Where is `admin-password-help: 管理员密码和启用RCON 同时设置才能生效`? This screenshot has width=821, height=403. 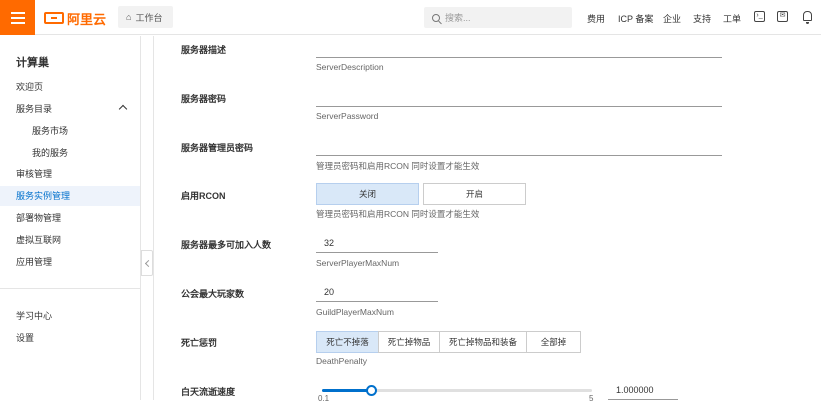
admin-password-help: 管理员密码和启用RCON 同时设置才能生效 is located at coordinates (398, 166).